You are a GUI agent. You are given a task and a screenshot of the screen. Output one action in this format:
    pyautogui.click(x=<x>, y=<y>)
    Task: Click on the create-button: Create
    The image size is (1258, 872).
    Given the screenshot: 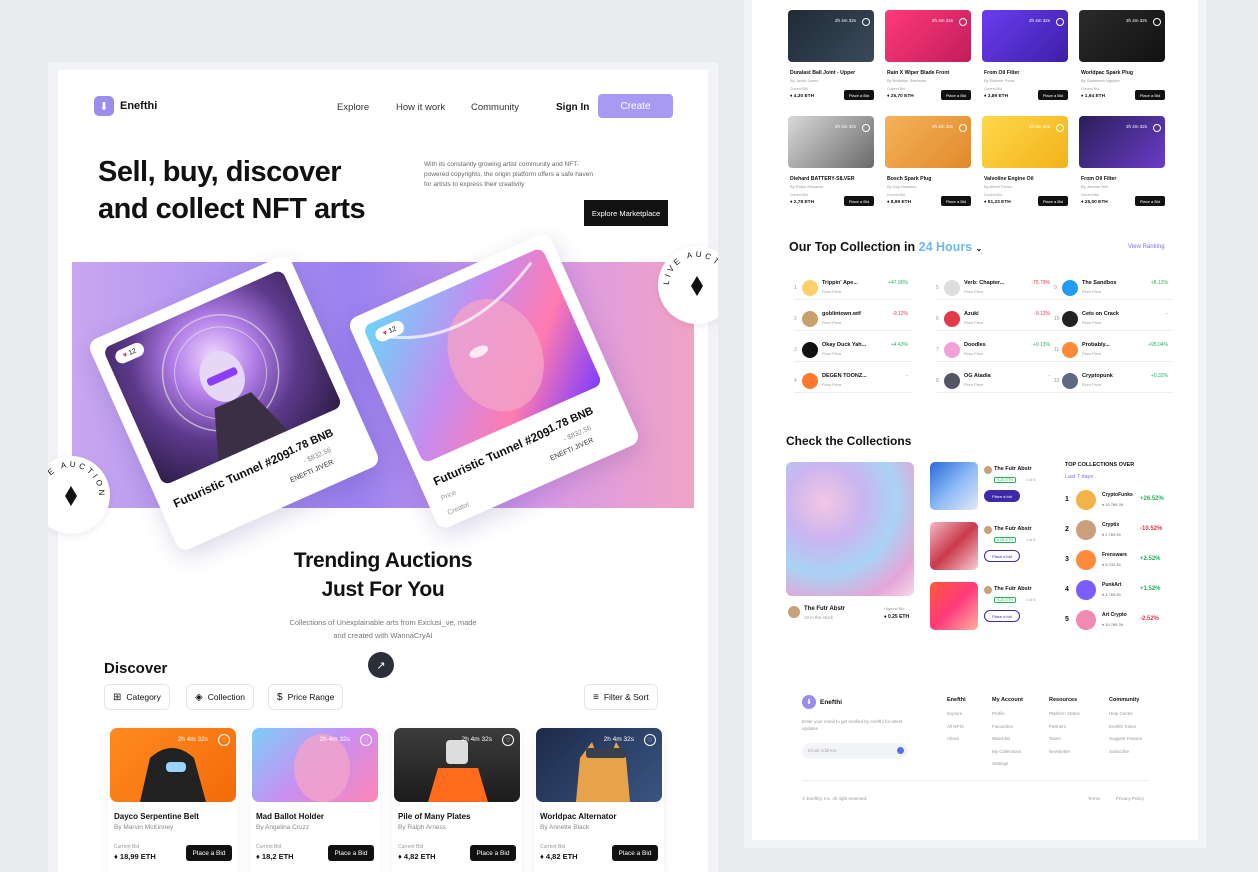 What is the action you would take?
    pyautogui.click(x=635, y=106)
    